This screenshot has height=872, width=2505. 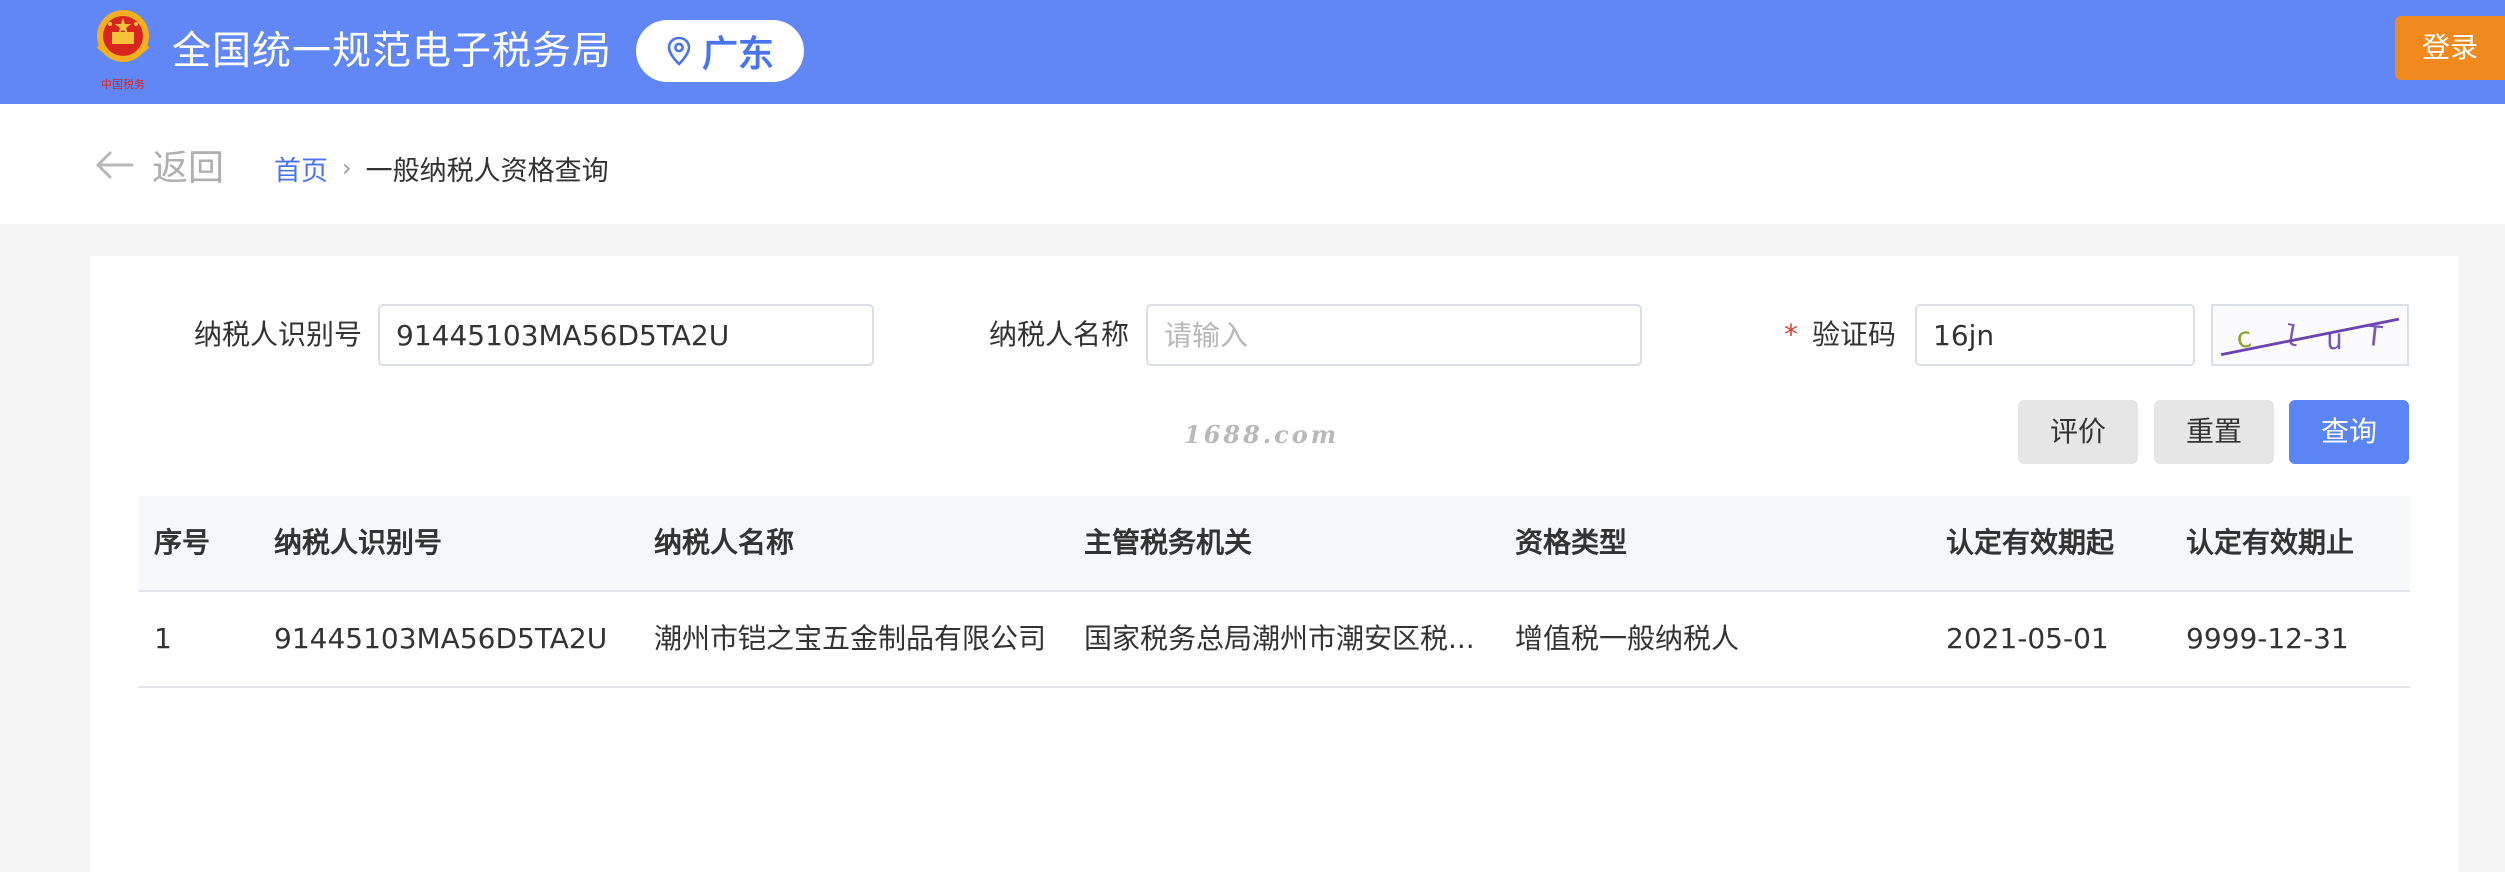 I want to click on top-header: 中国税务 全国统一规范电子税务局 广东 登录, so click(x=1252, y=52).